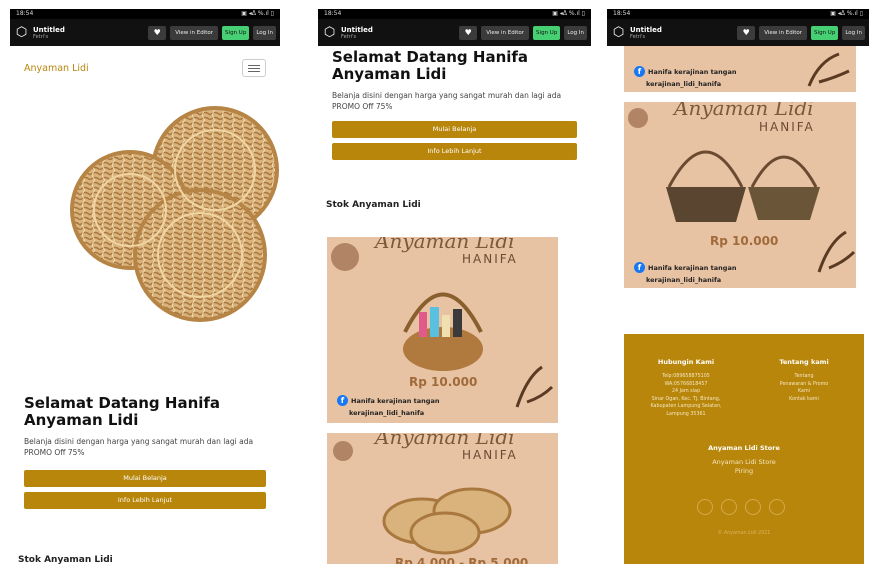 Image resolution: width=869 pixels, height=564 pixels. What do you see at coordinates (686, 385) in the screenshot?
I see `contact-line: WA:05766818457` at bounding box center [686, 385].